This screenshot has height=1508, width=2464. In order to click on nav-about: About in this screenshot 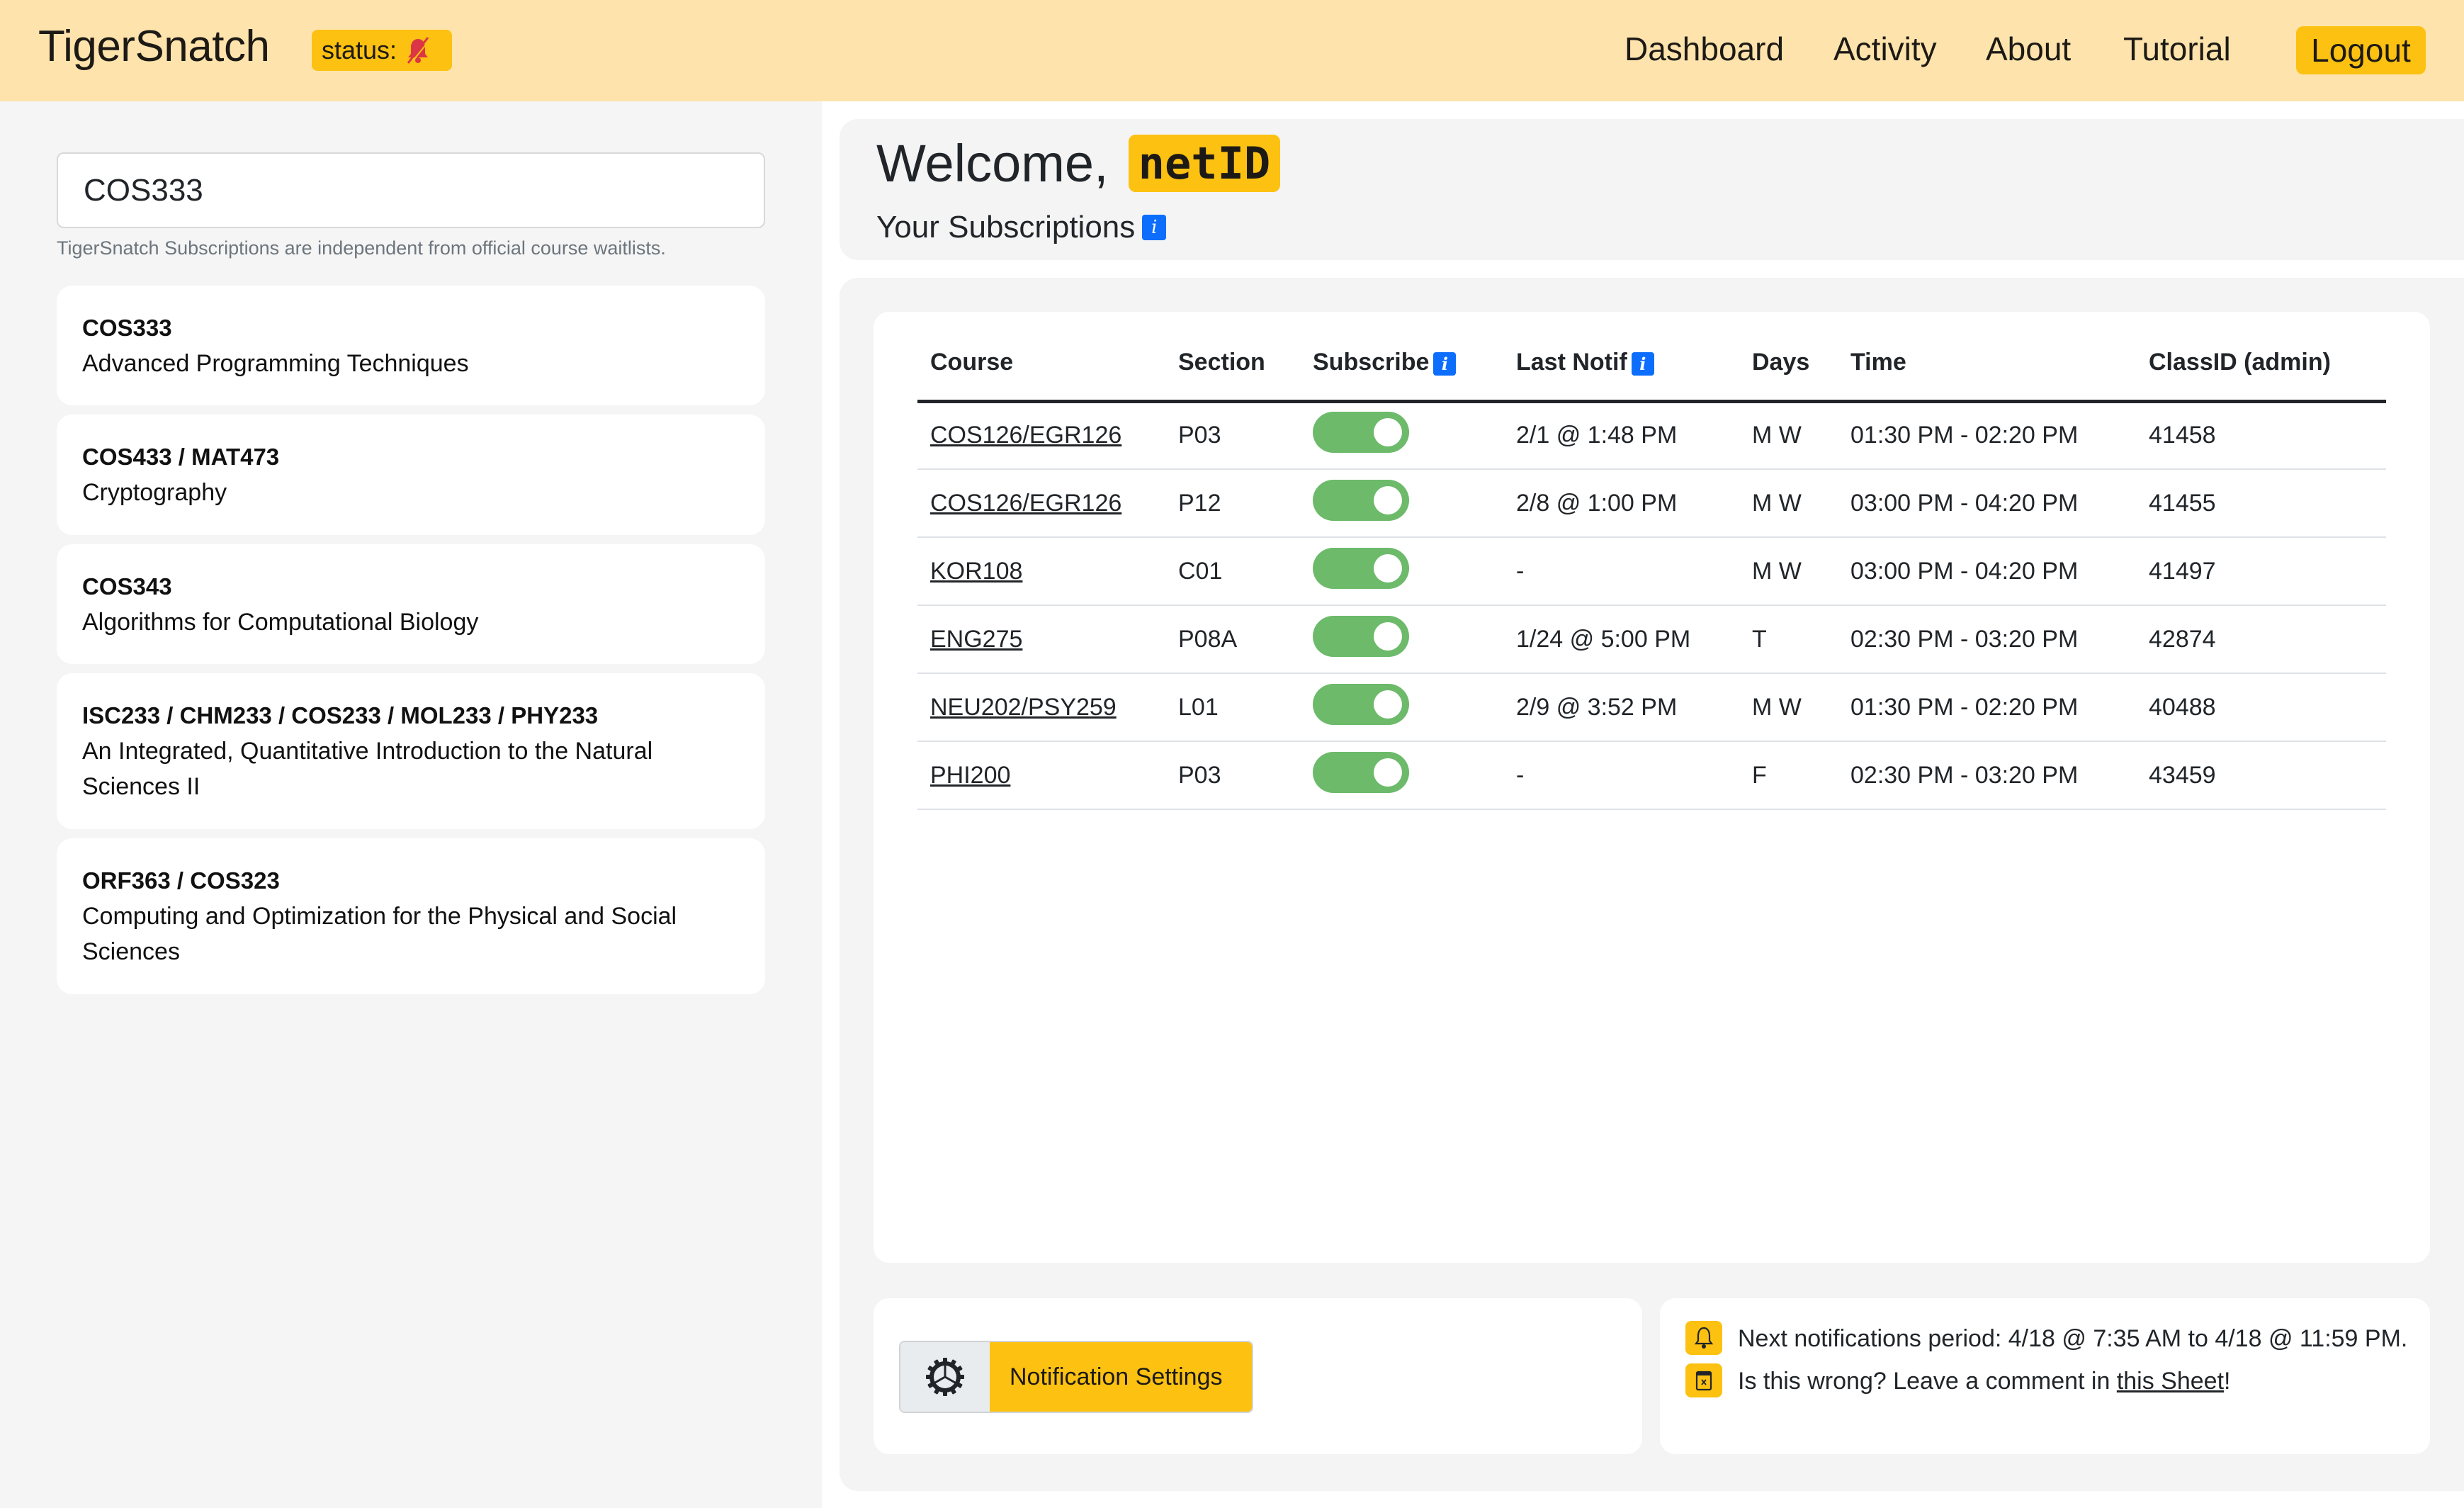, I will do `click(2028, 49)`.